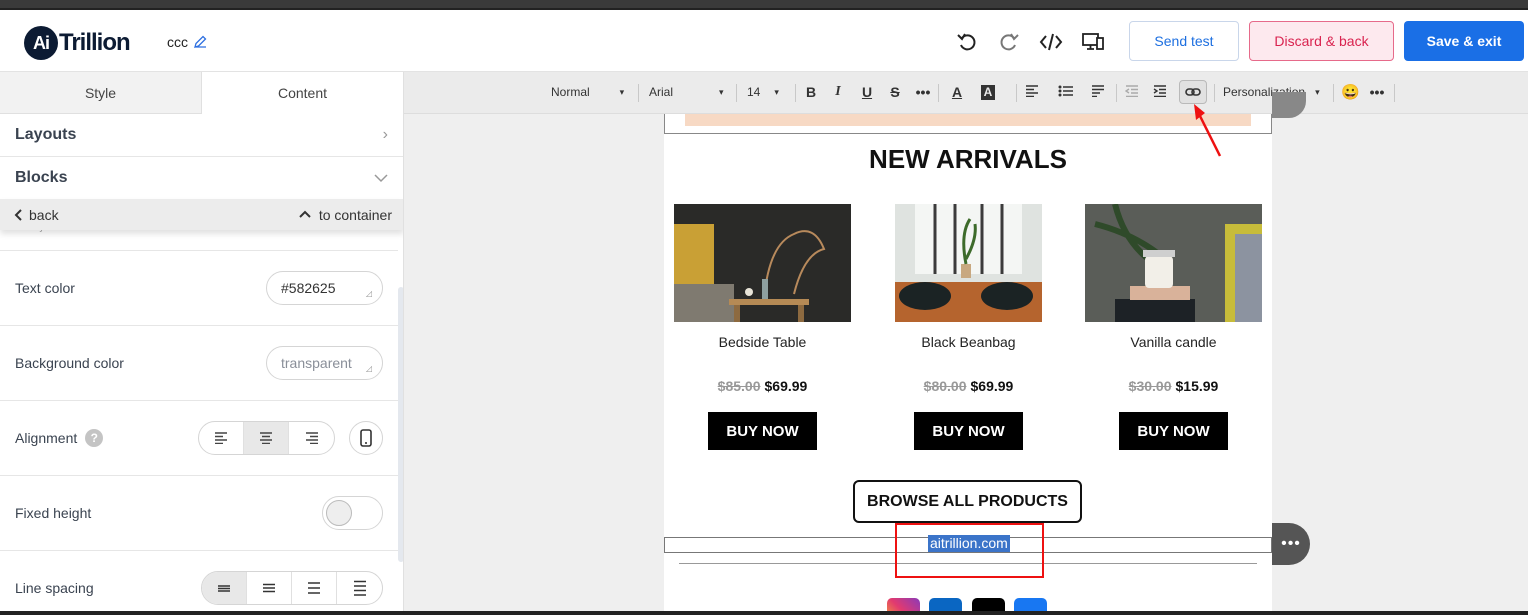  What do you see at coordinates (314, 588) in the screenshot?
I see `line-spacing-3-button` at bounding box center [314, 588].